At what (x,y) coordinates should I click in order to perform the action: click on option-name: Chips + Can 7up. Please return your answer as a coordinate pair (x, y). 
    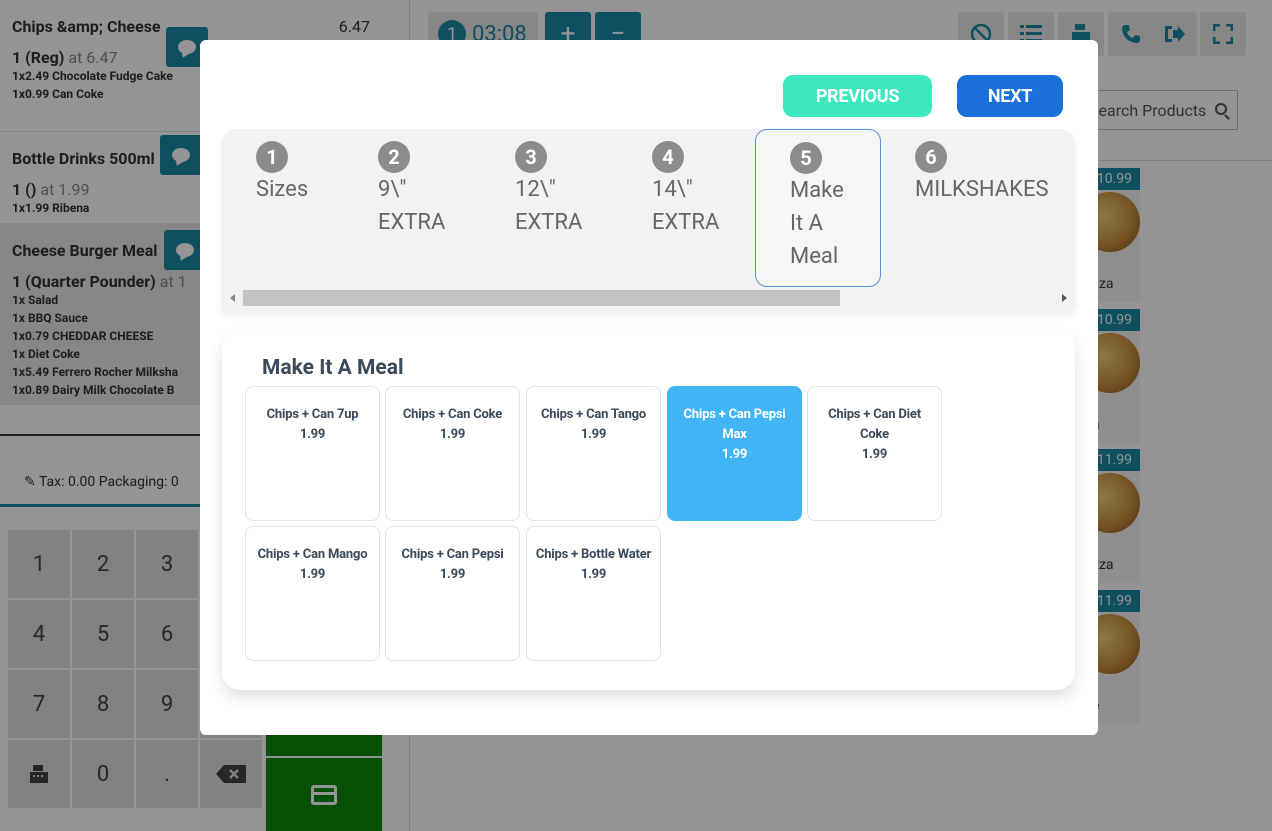
    Looking at the image, I should click on (312, 414).